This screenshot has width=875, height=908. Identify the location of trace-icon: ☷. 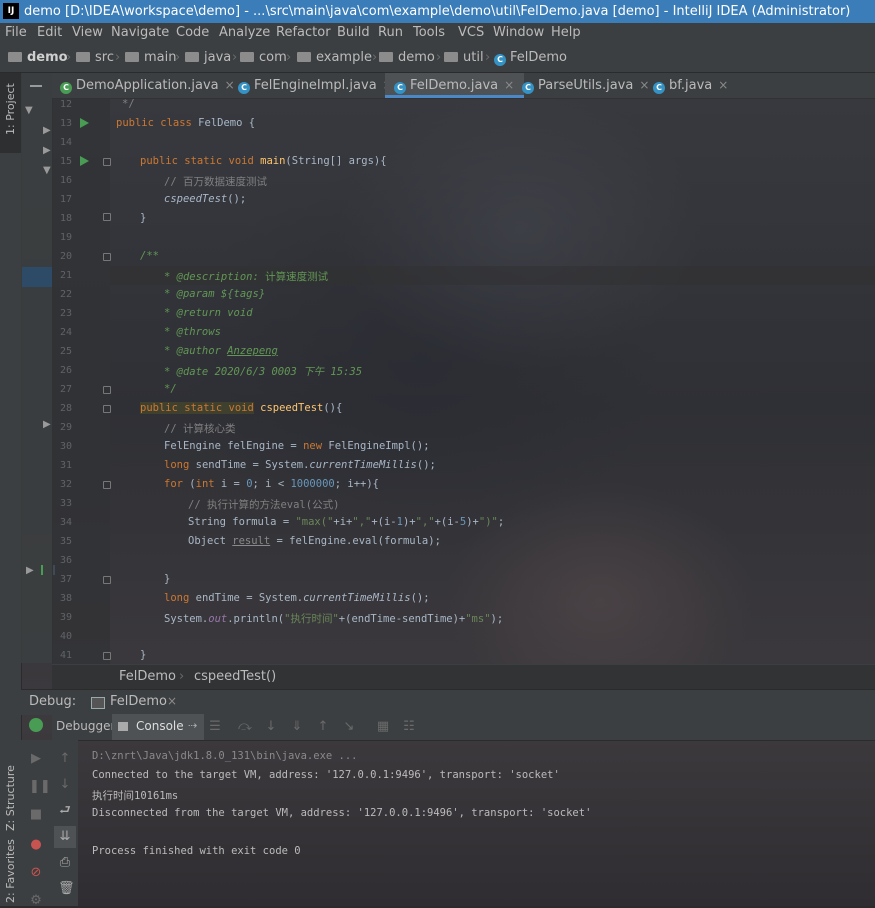
(409, 727).